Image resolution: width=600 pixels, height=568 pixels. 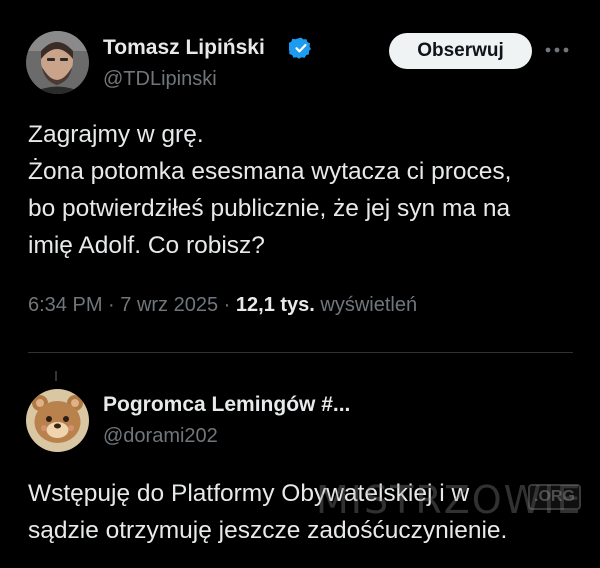 I want to click on cartoon-bear-icon, so click(x=57, y=420).